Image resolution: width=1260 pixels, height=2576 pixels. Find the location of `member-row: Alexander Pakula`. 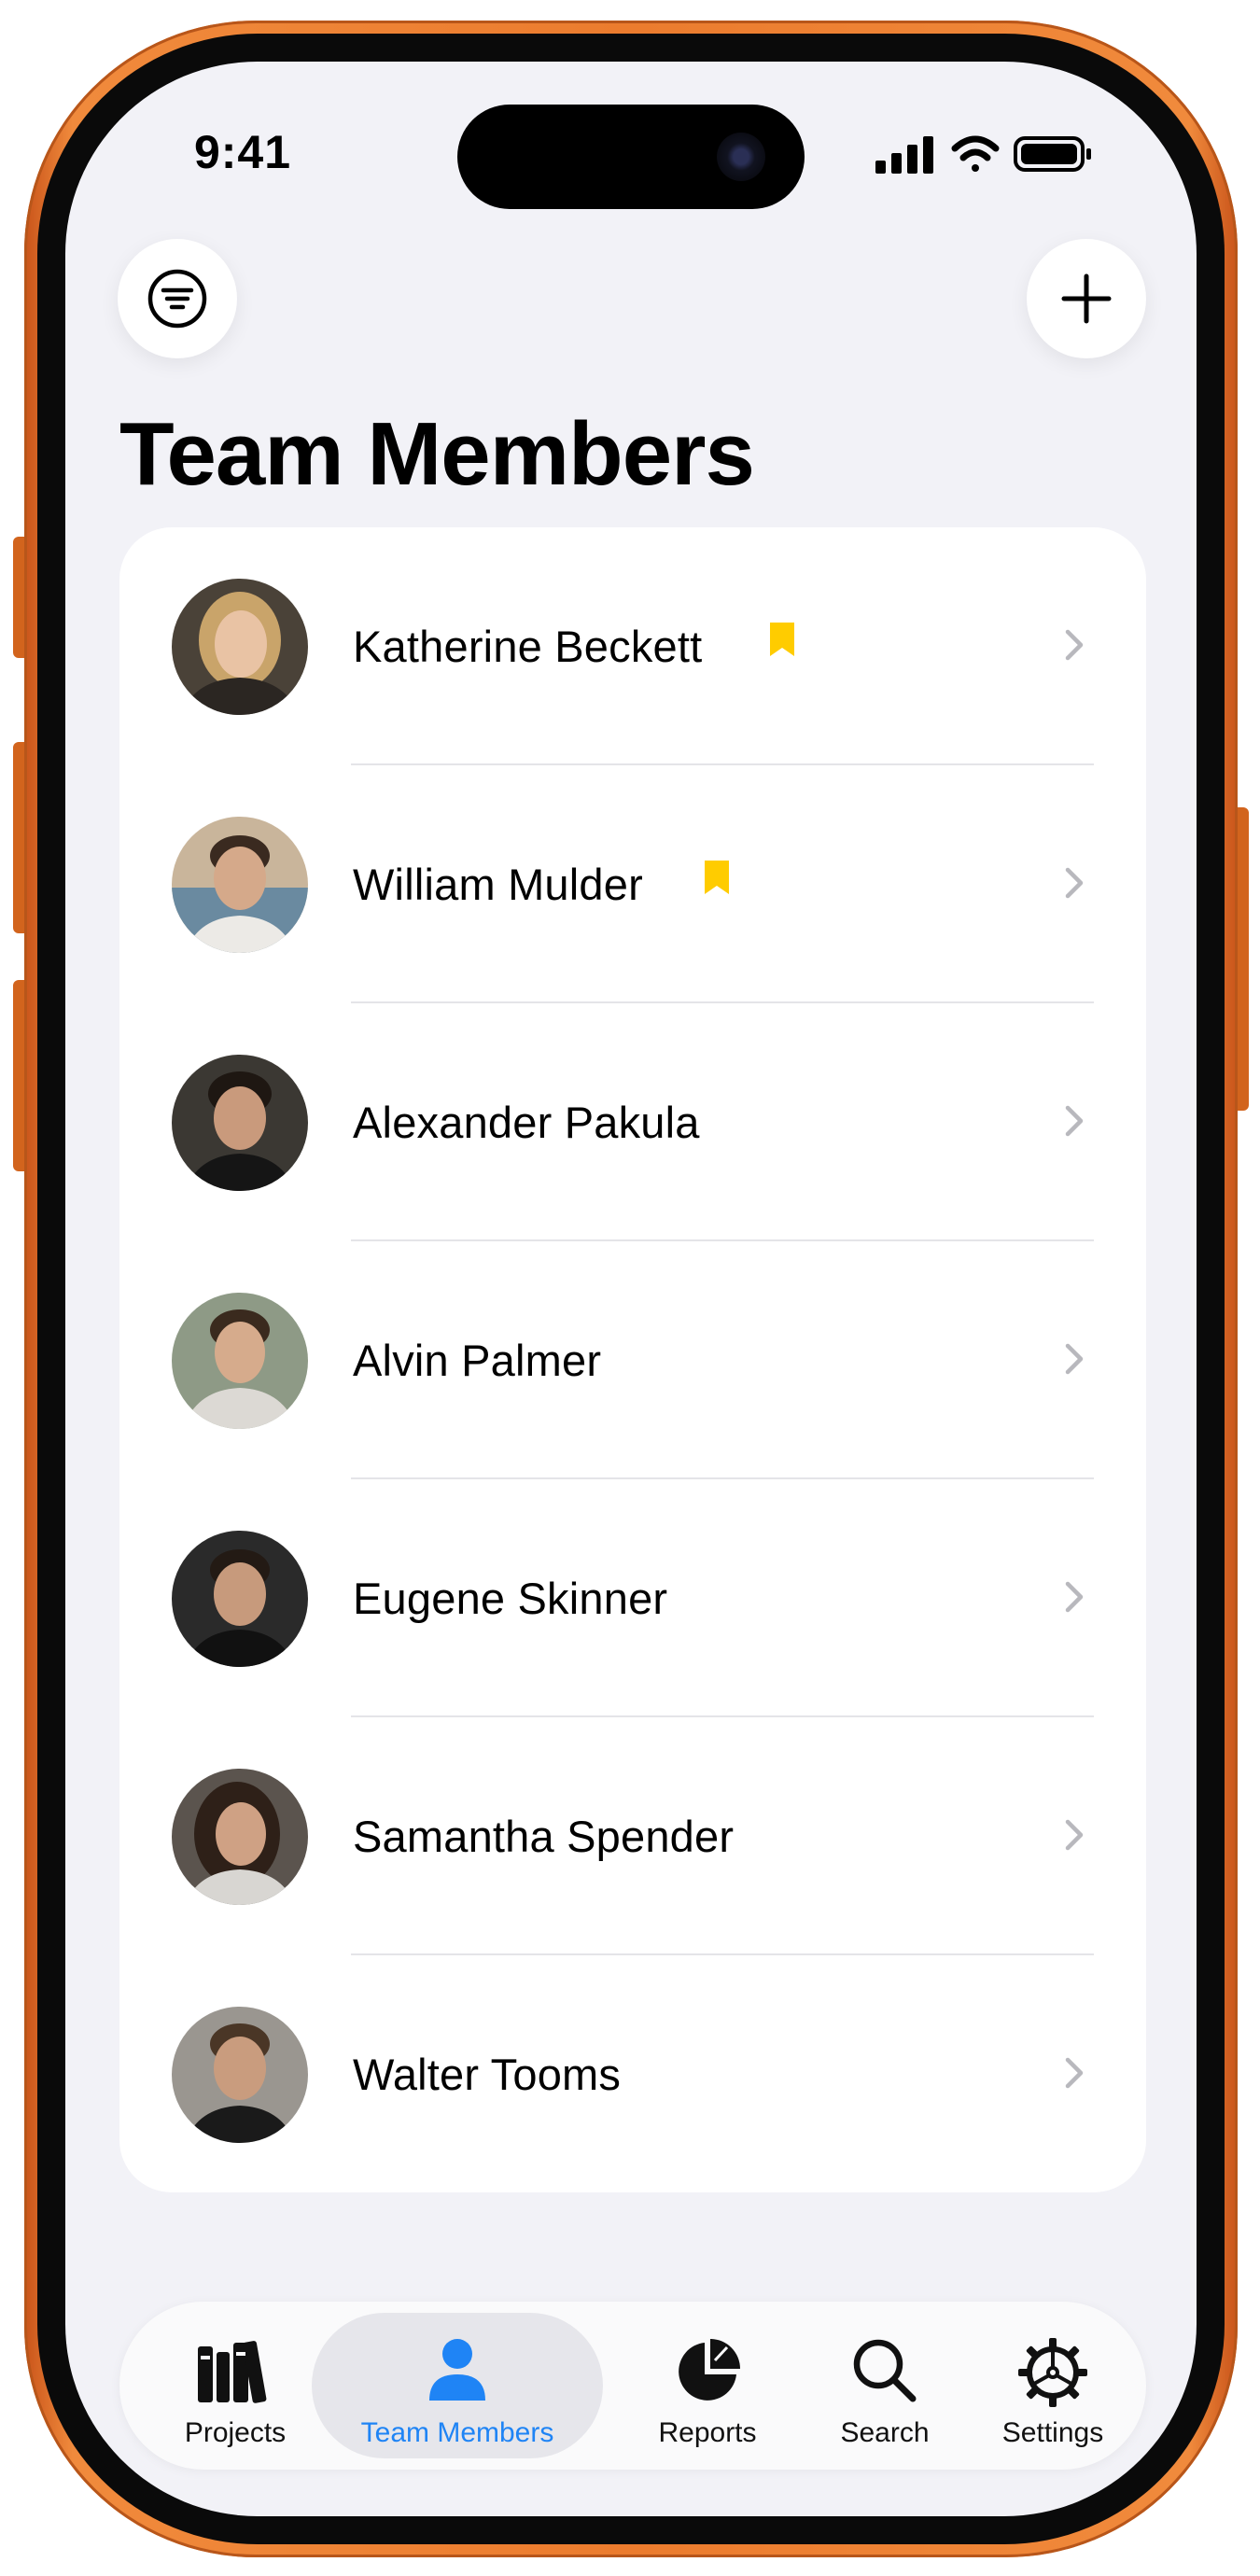

member-row: Alexander Pakula is located at coordinates (632, 1122).